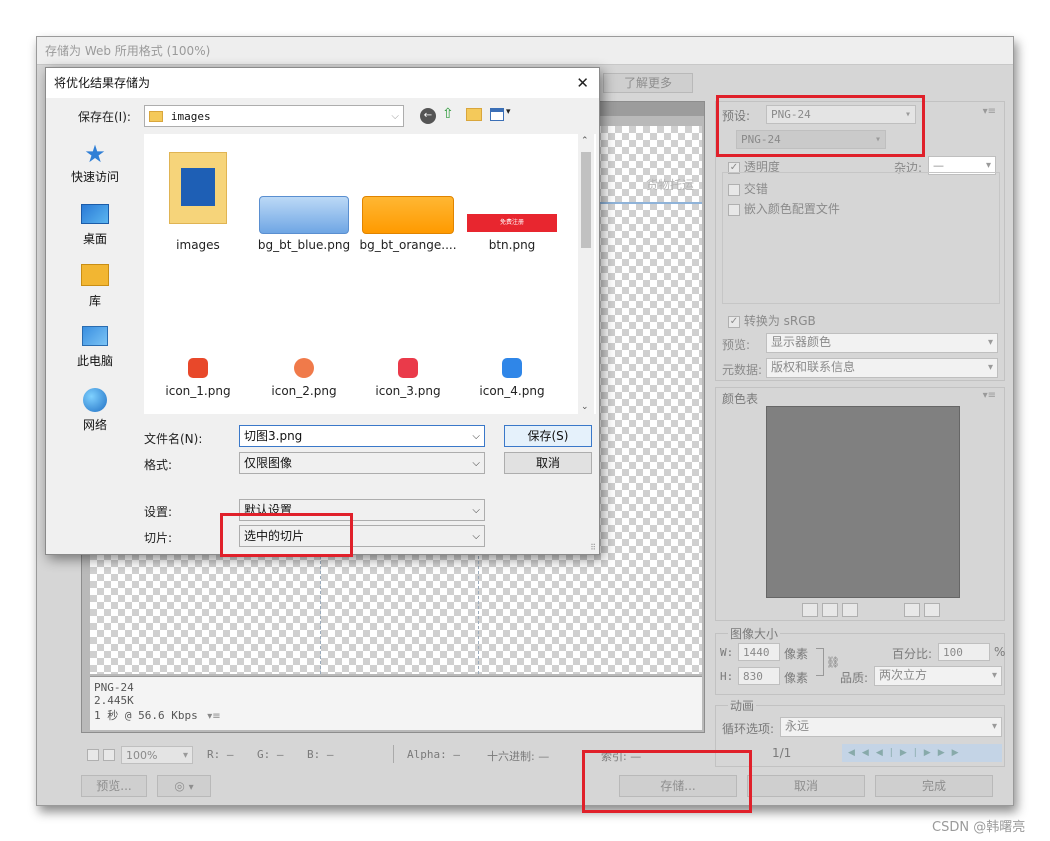 This screenshot has width=1050, height=841. I want to click on file-item-icon3: icon_3.png, so click(408, 378).